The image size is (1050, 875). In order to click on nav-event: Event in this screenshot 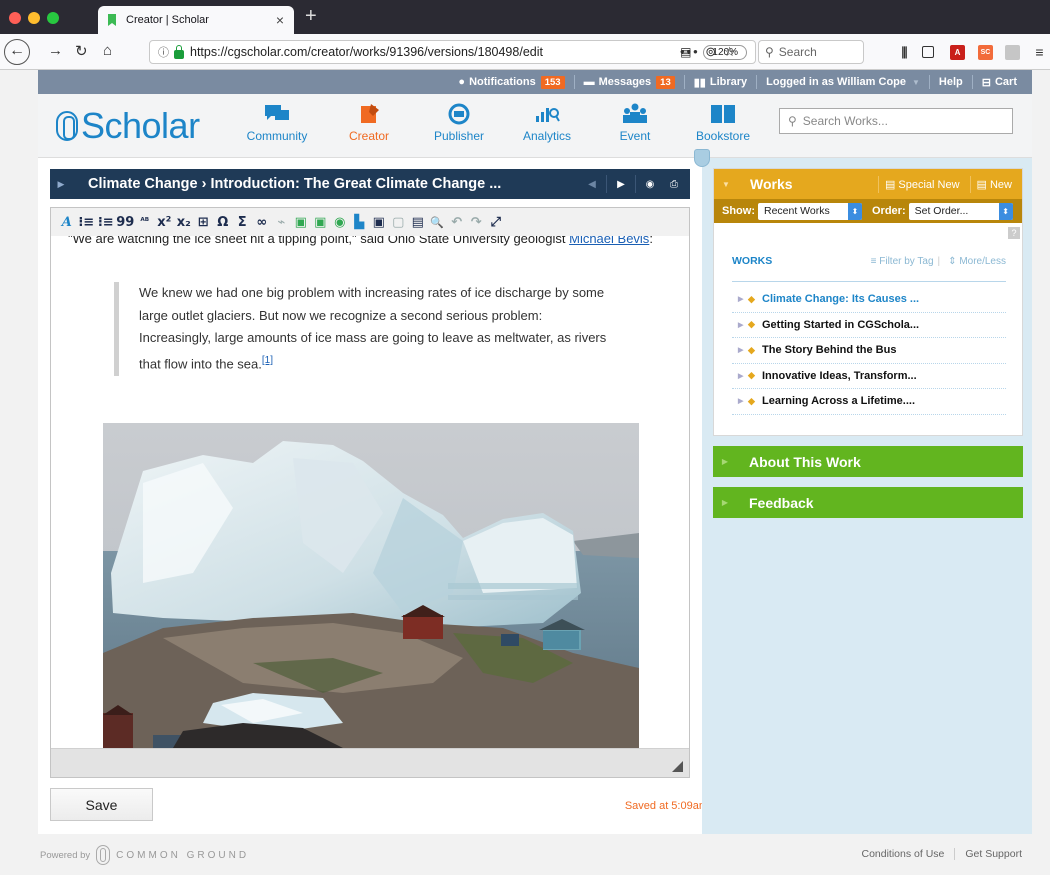, I will do `click(635, 122)`.